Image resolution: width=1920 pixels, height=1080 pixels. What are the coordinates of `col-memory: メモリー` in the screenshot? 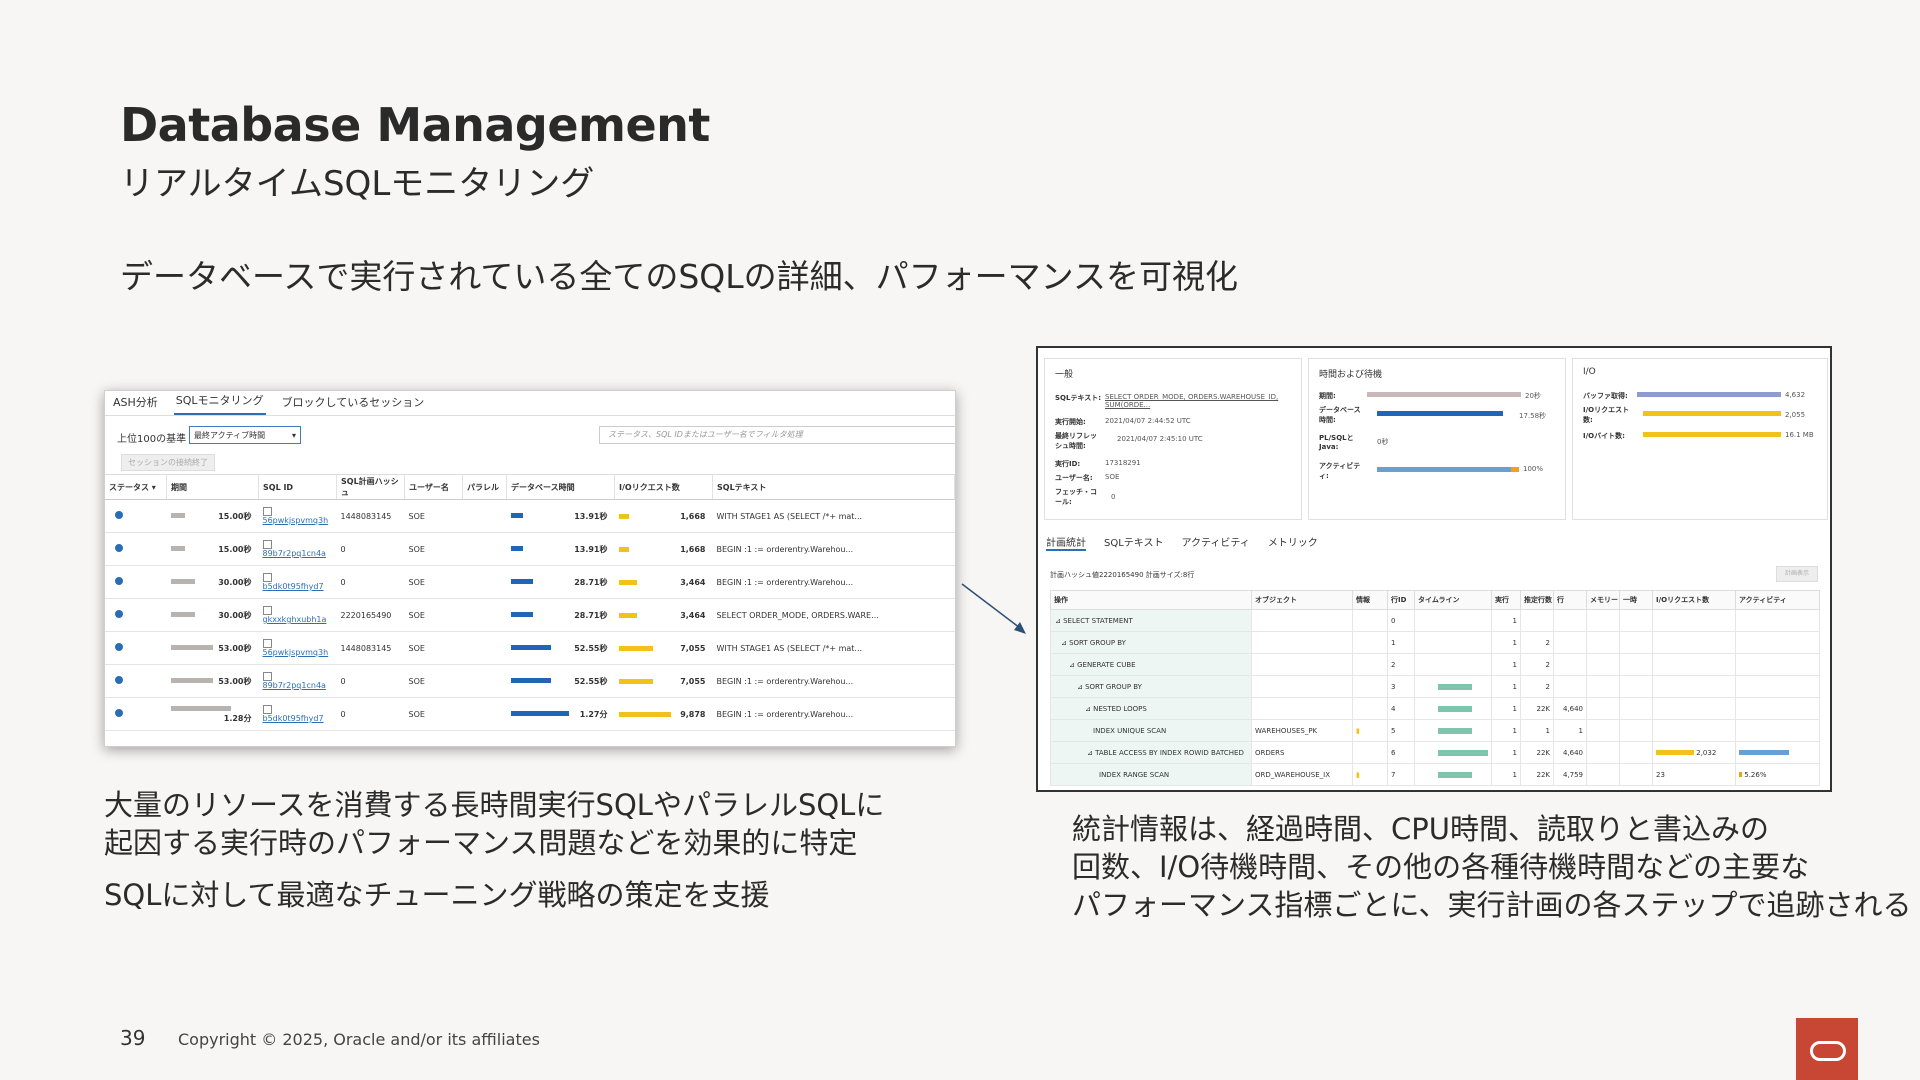 It's located at (1603, 600).